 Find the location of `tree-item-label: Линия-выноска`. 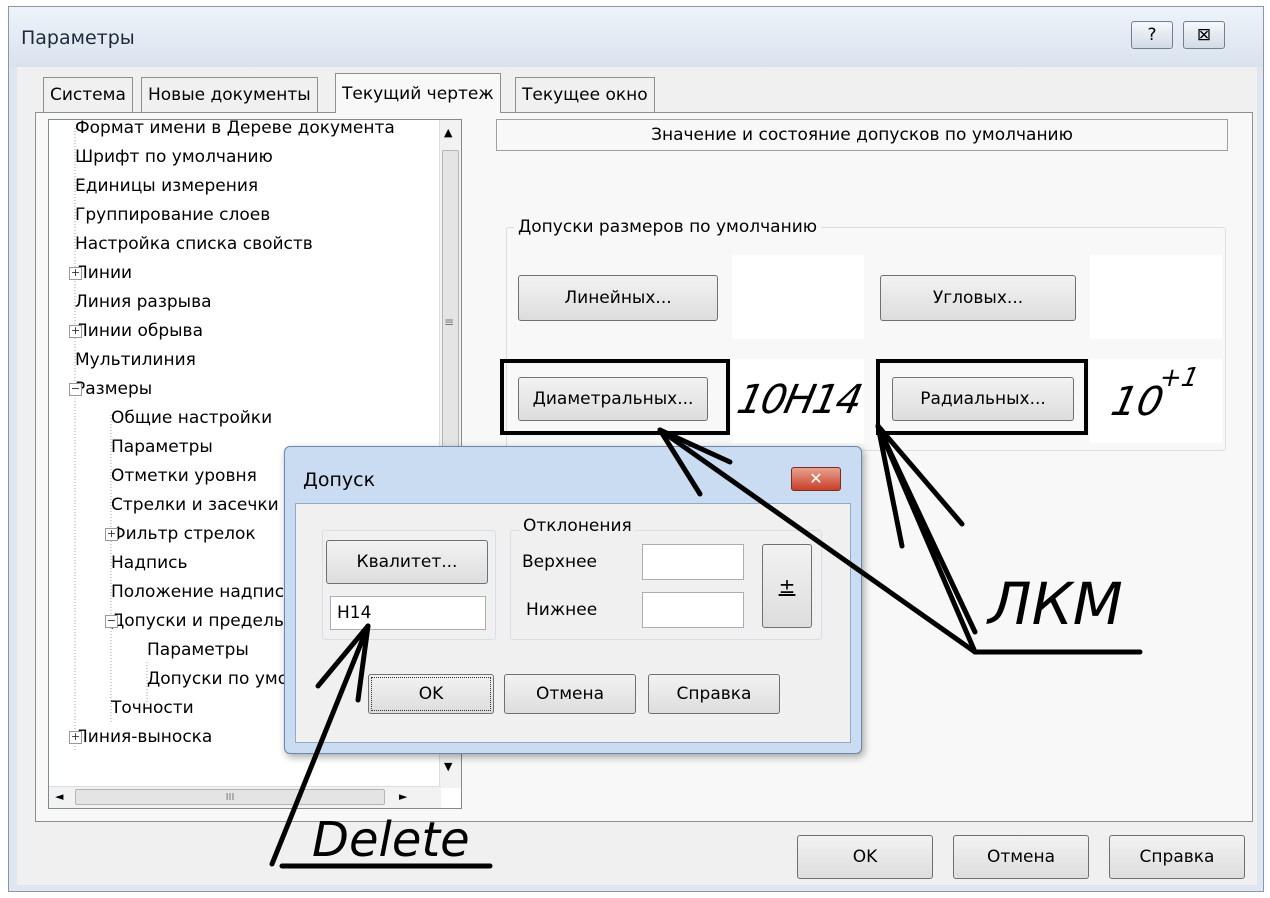

tree-item-label: Линия-выноска is located at coordinates (144, 737).